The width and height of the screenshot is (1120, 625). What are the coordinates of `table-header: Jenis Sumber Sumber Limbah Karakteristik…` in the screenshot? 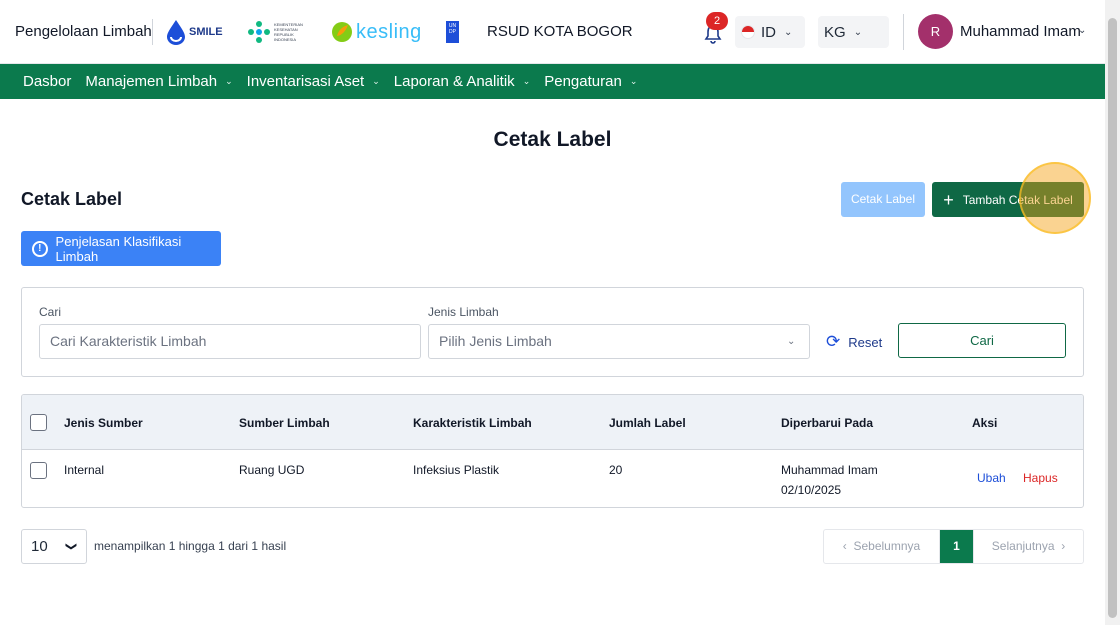 It's located at (552, 422).